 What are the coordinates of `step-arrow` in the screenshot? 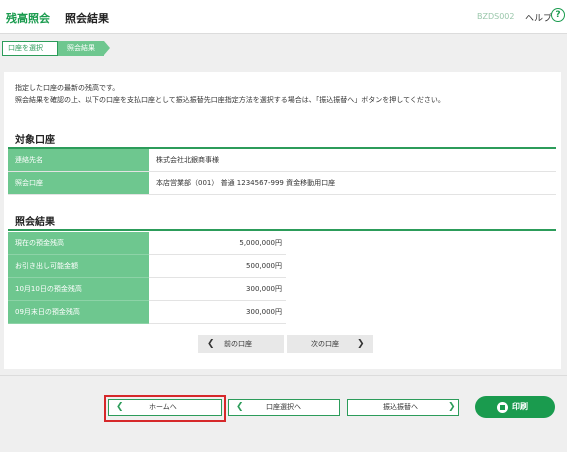 It's located at (107, 48).